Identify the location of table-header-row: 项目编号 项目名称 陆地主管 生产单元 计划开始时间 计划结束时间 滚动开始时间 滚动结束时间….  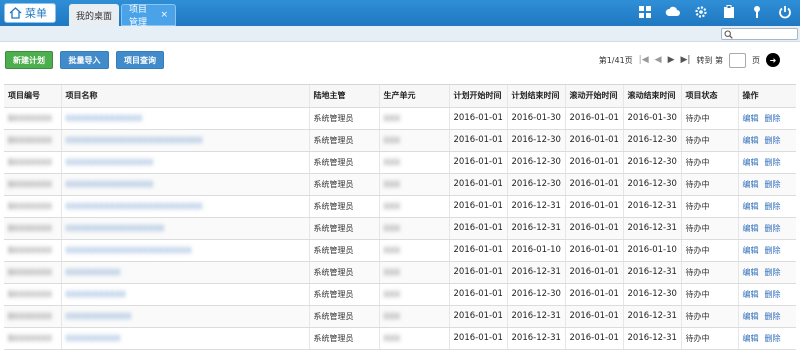
(400, 96).